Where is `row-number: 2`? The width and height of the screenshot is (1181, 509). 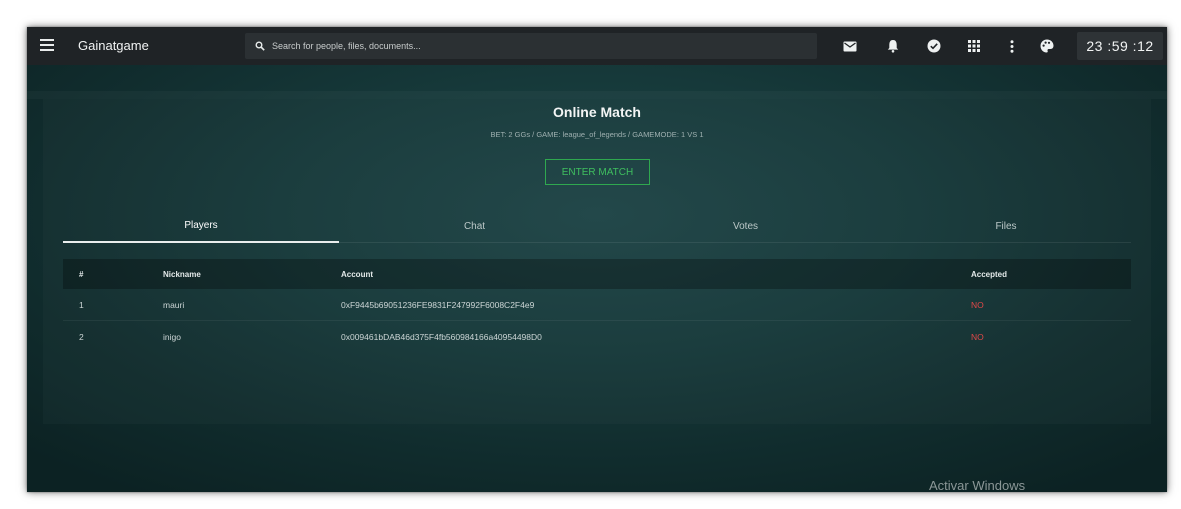
row-number: 2 is located at coordinates (81, 337).